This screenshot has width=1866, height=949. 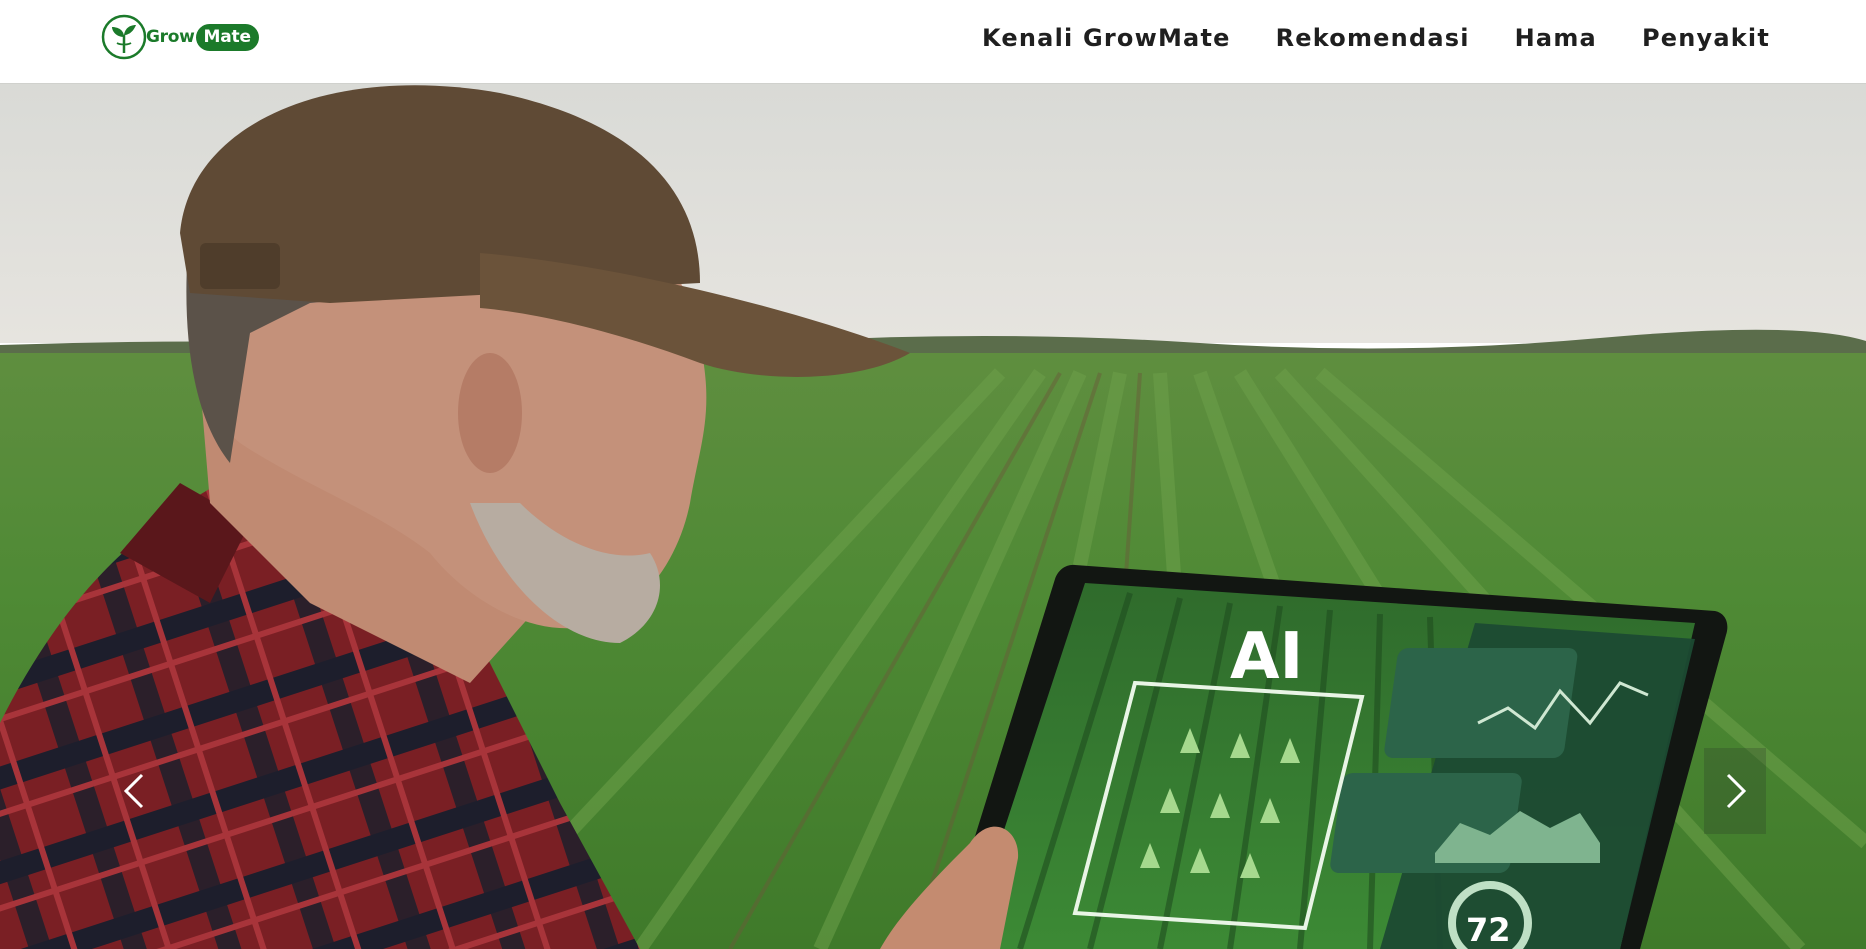 What do you see at coordinates (170, 37) in the screenshot?
I see `logo-grow-text: Grow` at bounding box center [170, 37].